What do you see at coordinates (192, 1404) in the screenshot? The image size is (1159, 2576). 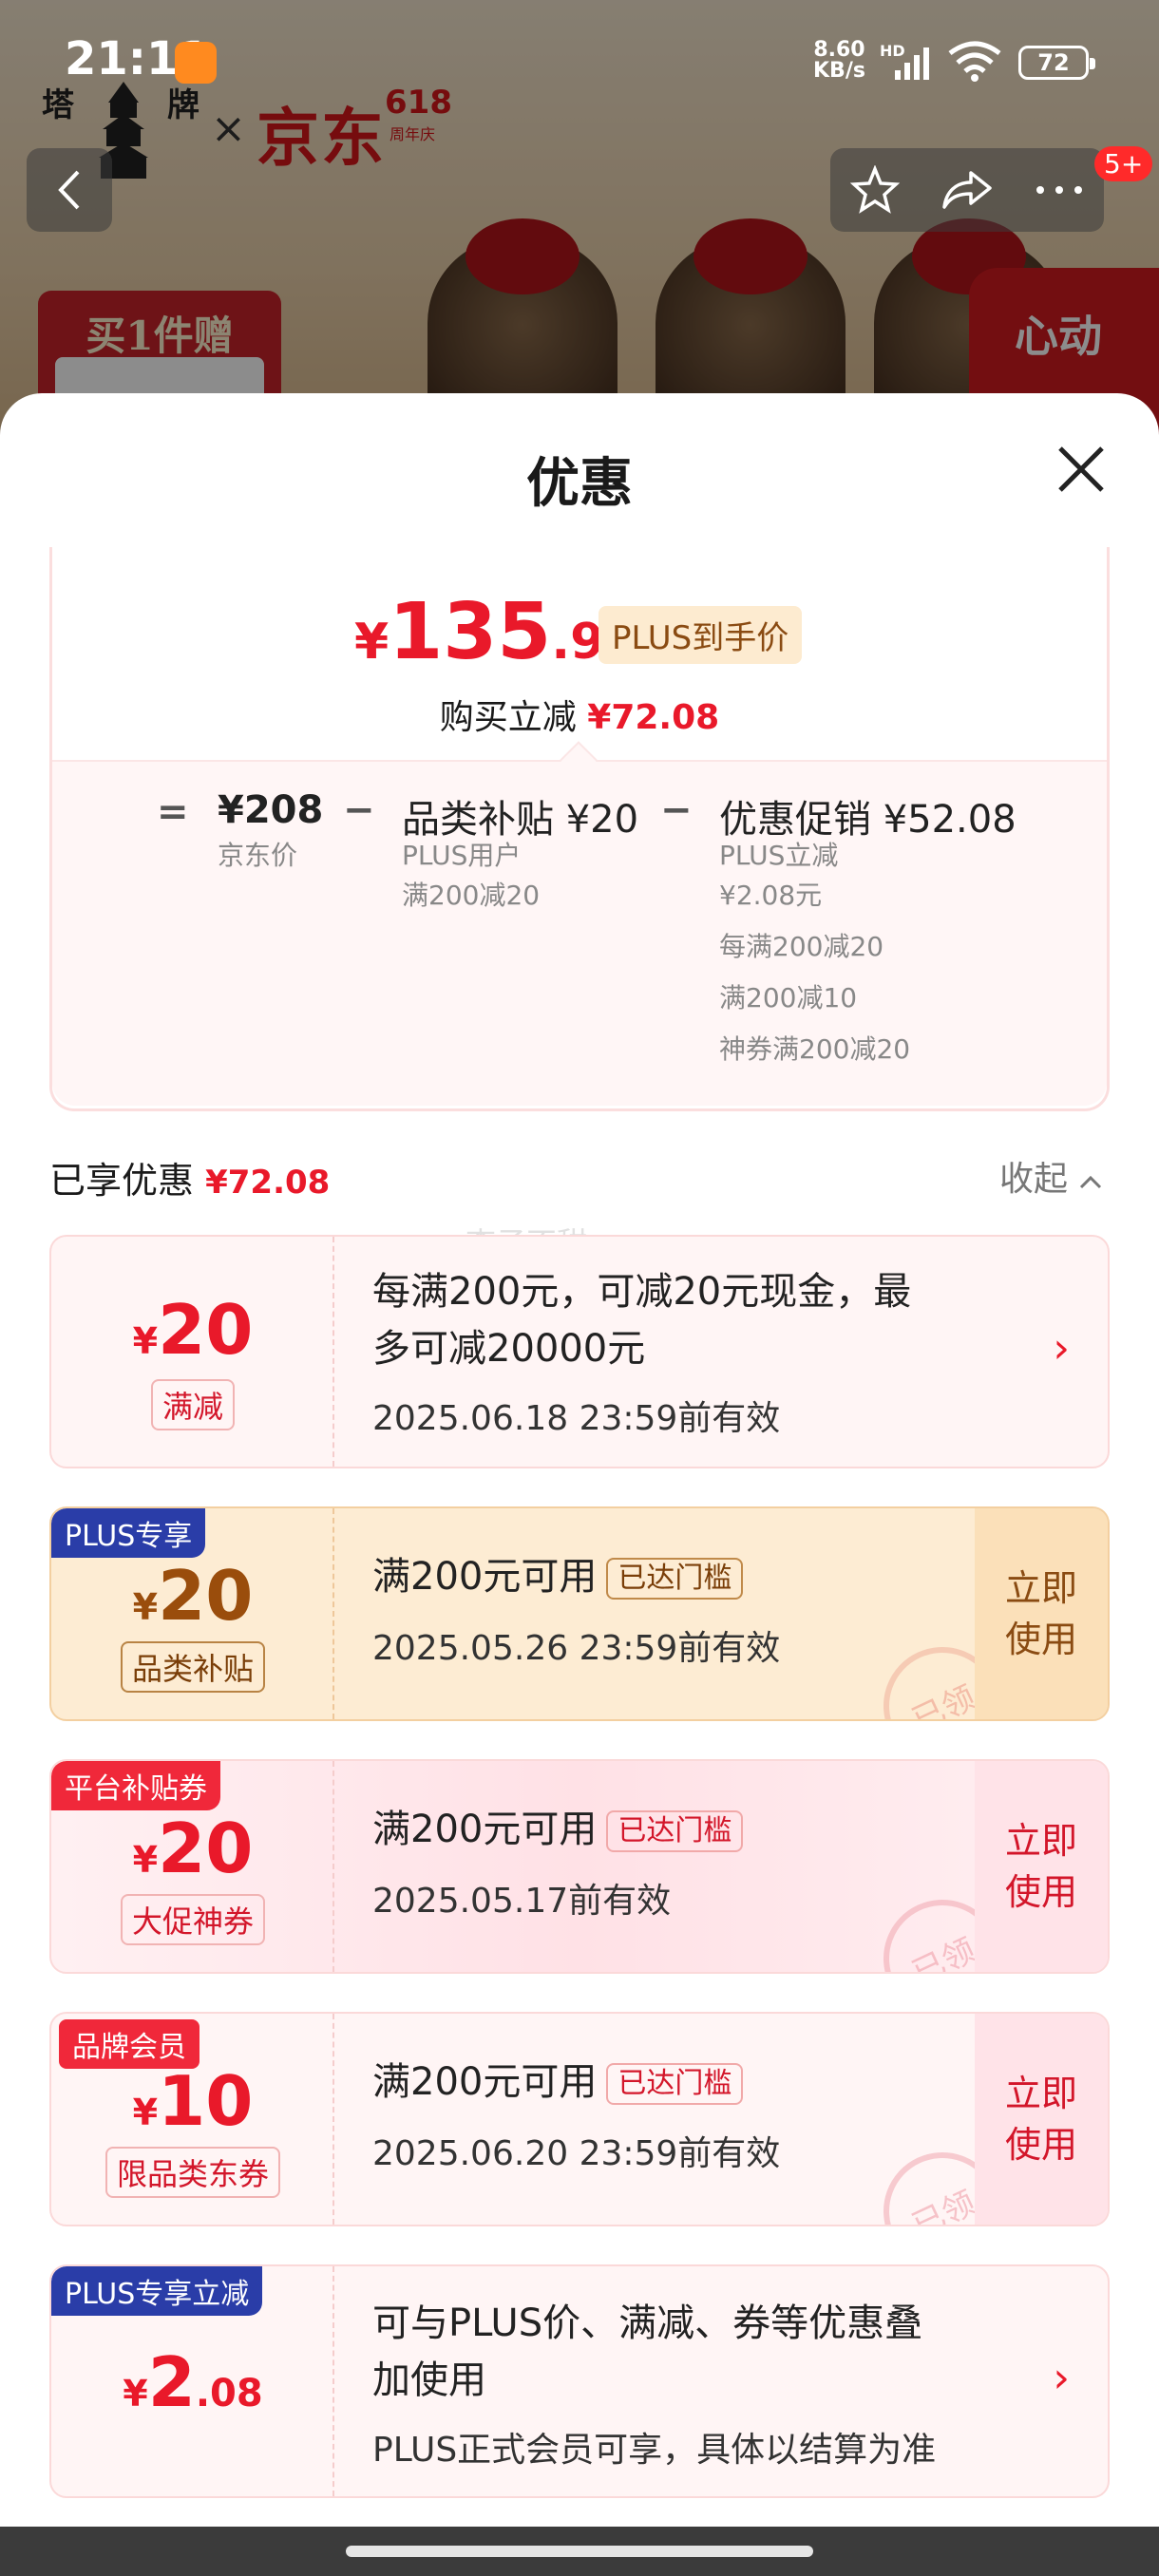 I see `coupon-kind: 满减` at bounding box center [192, 1404].